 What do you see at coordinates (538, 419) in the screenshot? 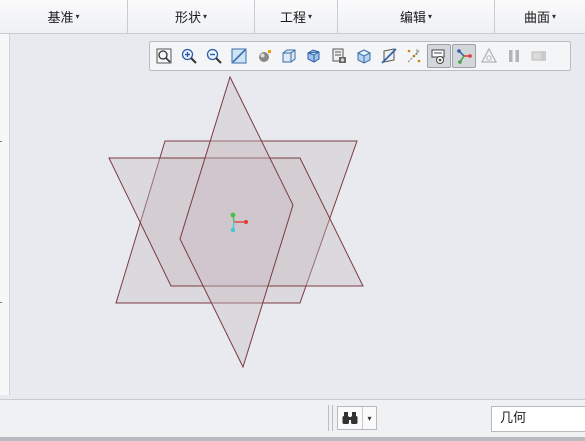
I see `selection-filter-dropdown: 几何` at bounding box center [538, 419].